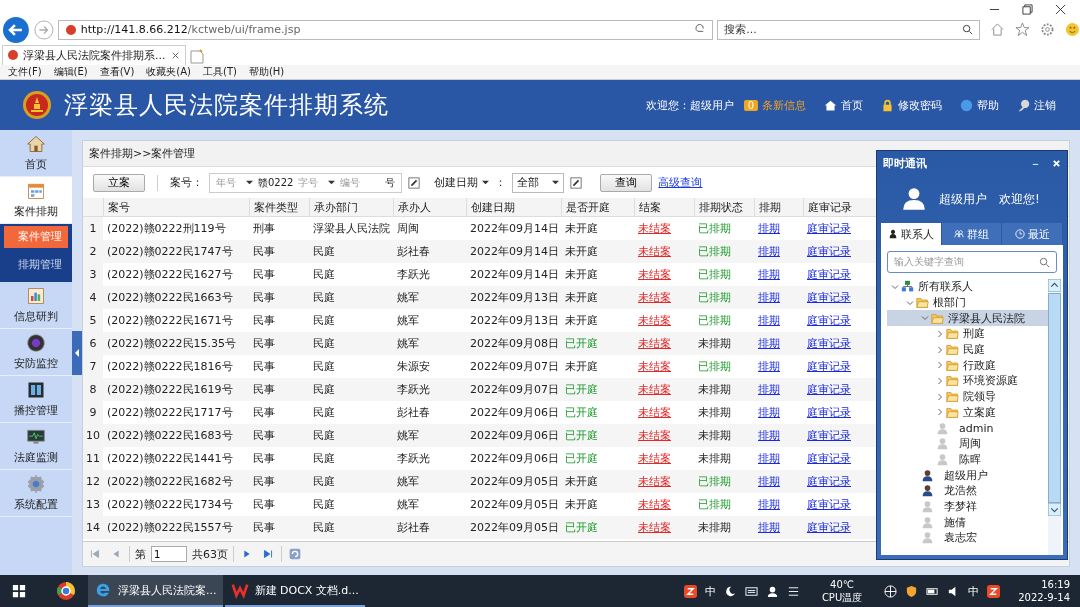 Image resolution: width=1080 pixels, height=607 pixels. Describe the element at coordinates (967, 318) in the screenshot. I see `tree-item: 浮梁县人民法院` at that location.